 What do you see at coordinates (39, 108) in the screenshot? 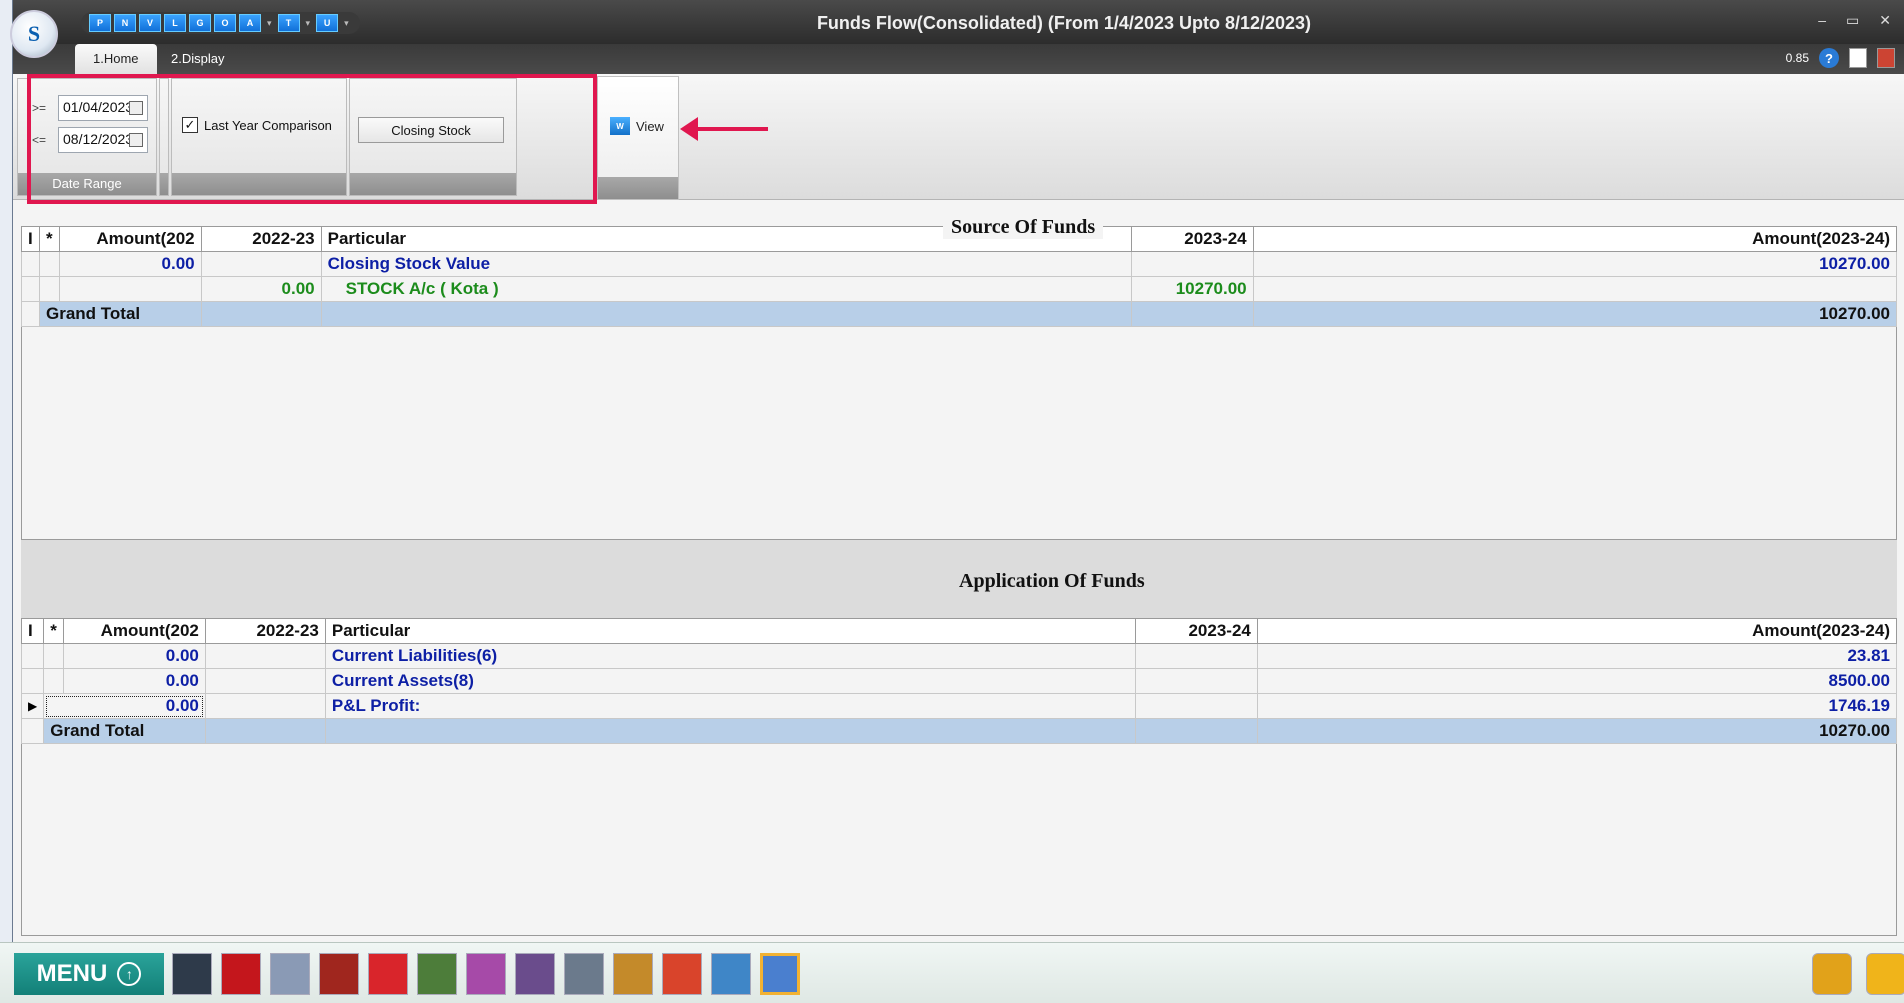
I see `from-operator: >=` at bounding box center [39, 108].